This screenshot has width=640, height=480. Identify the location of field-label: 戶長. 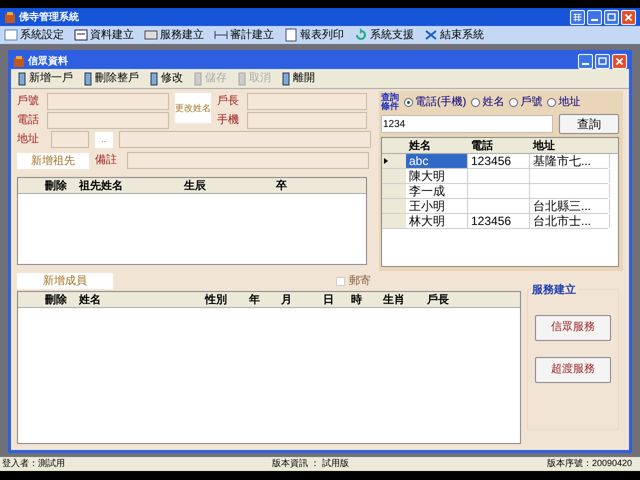
(228, 102).